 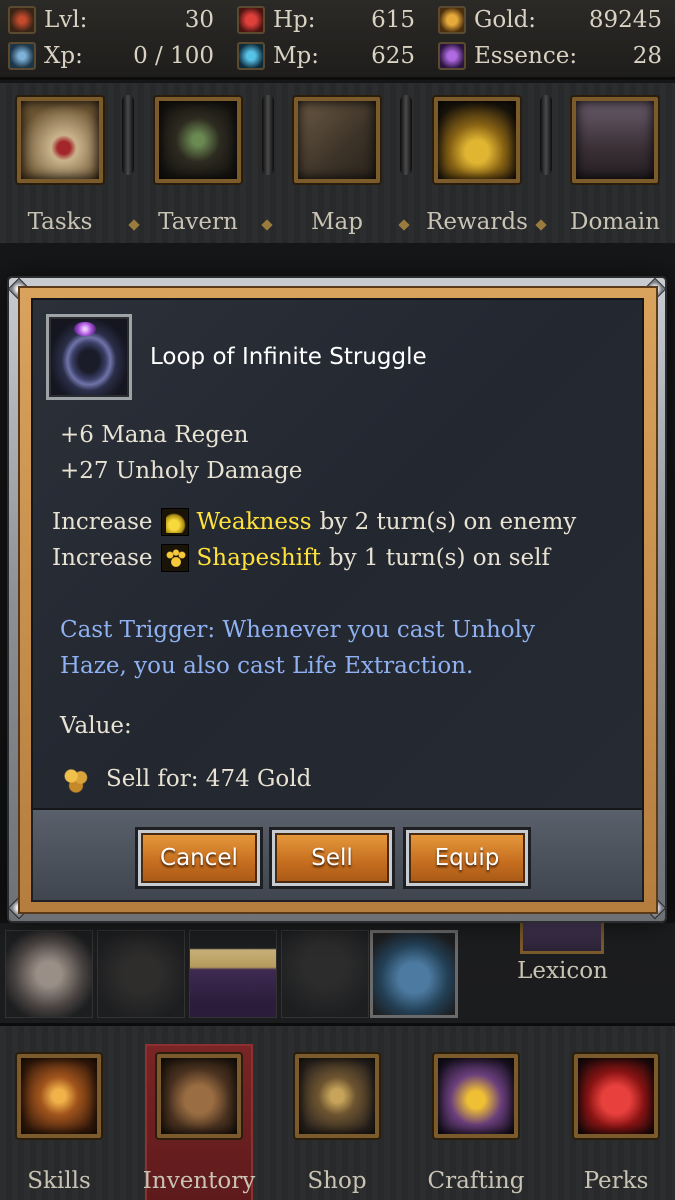 I want to click on nav-shop-label: Shop, so click(x=337, y=1181).